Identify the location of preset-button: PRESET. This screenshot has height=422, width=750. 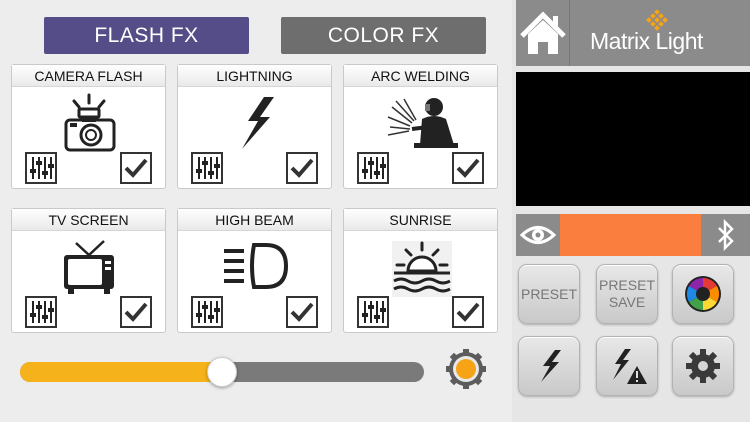
(549, 294).